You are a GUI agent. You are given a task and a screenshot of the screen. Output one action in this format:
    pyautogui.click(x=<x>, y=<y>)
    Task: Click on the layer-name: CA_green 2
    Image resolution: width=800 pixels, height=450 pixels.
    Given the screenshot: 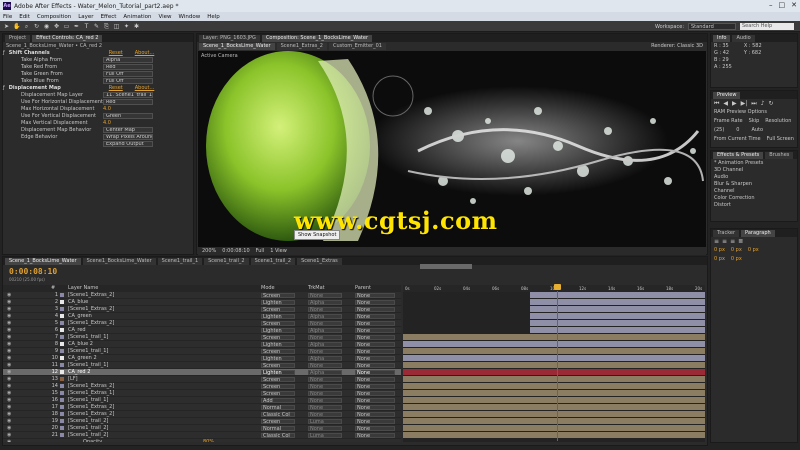 What is the action you would take?
    pyautogui.click(x=133, y=358)
    